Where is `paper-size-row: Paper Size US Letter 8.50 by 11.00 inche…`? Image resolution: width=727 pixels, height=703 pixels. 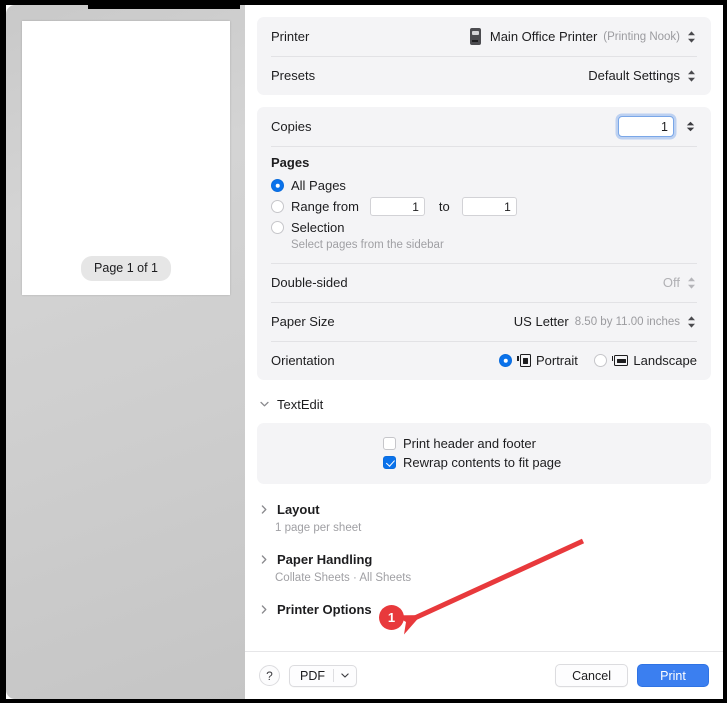
paper-size-row: Paper Size US Letter 8.50 by 11.00 inche… is located at coordinates (484, 321).